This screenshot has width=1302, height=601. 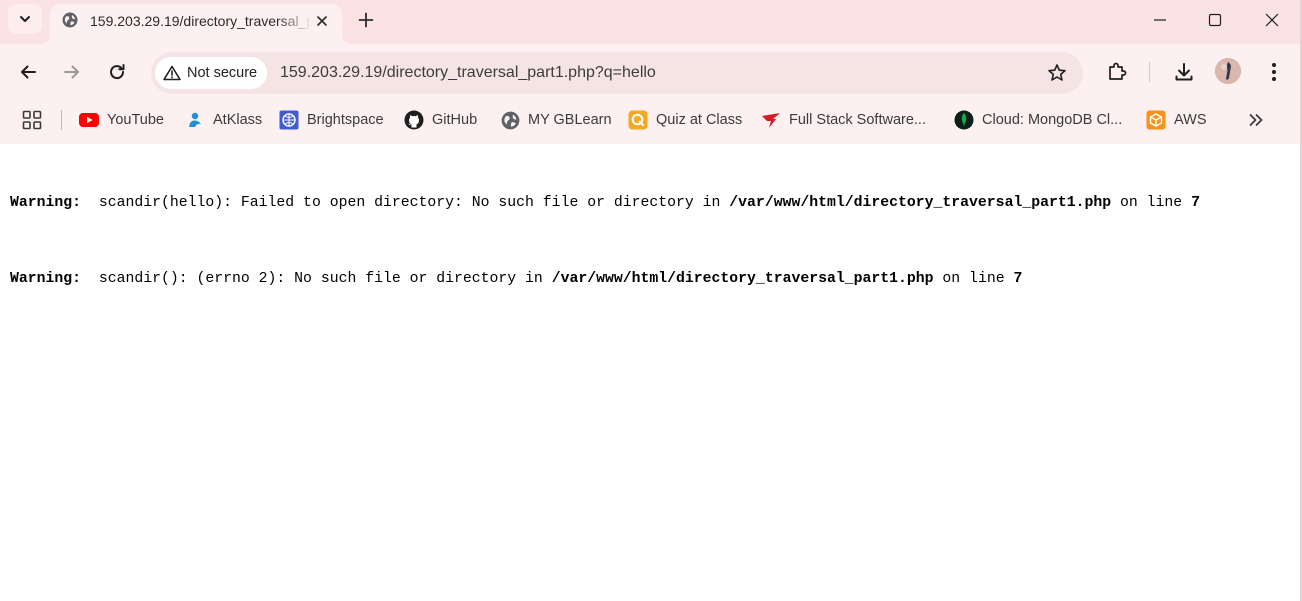 What do you see at coordinates (172, 73) in the screenshot?
I see `warning-icon` at bounding box center [172, 73].